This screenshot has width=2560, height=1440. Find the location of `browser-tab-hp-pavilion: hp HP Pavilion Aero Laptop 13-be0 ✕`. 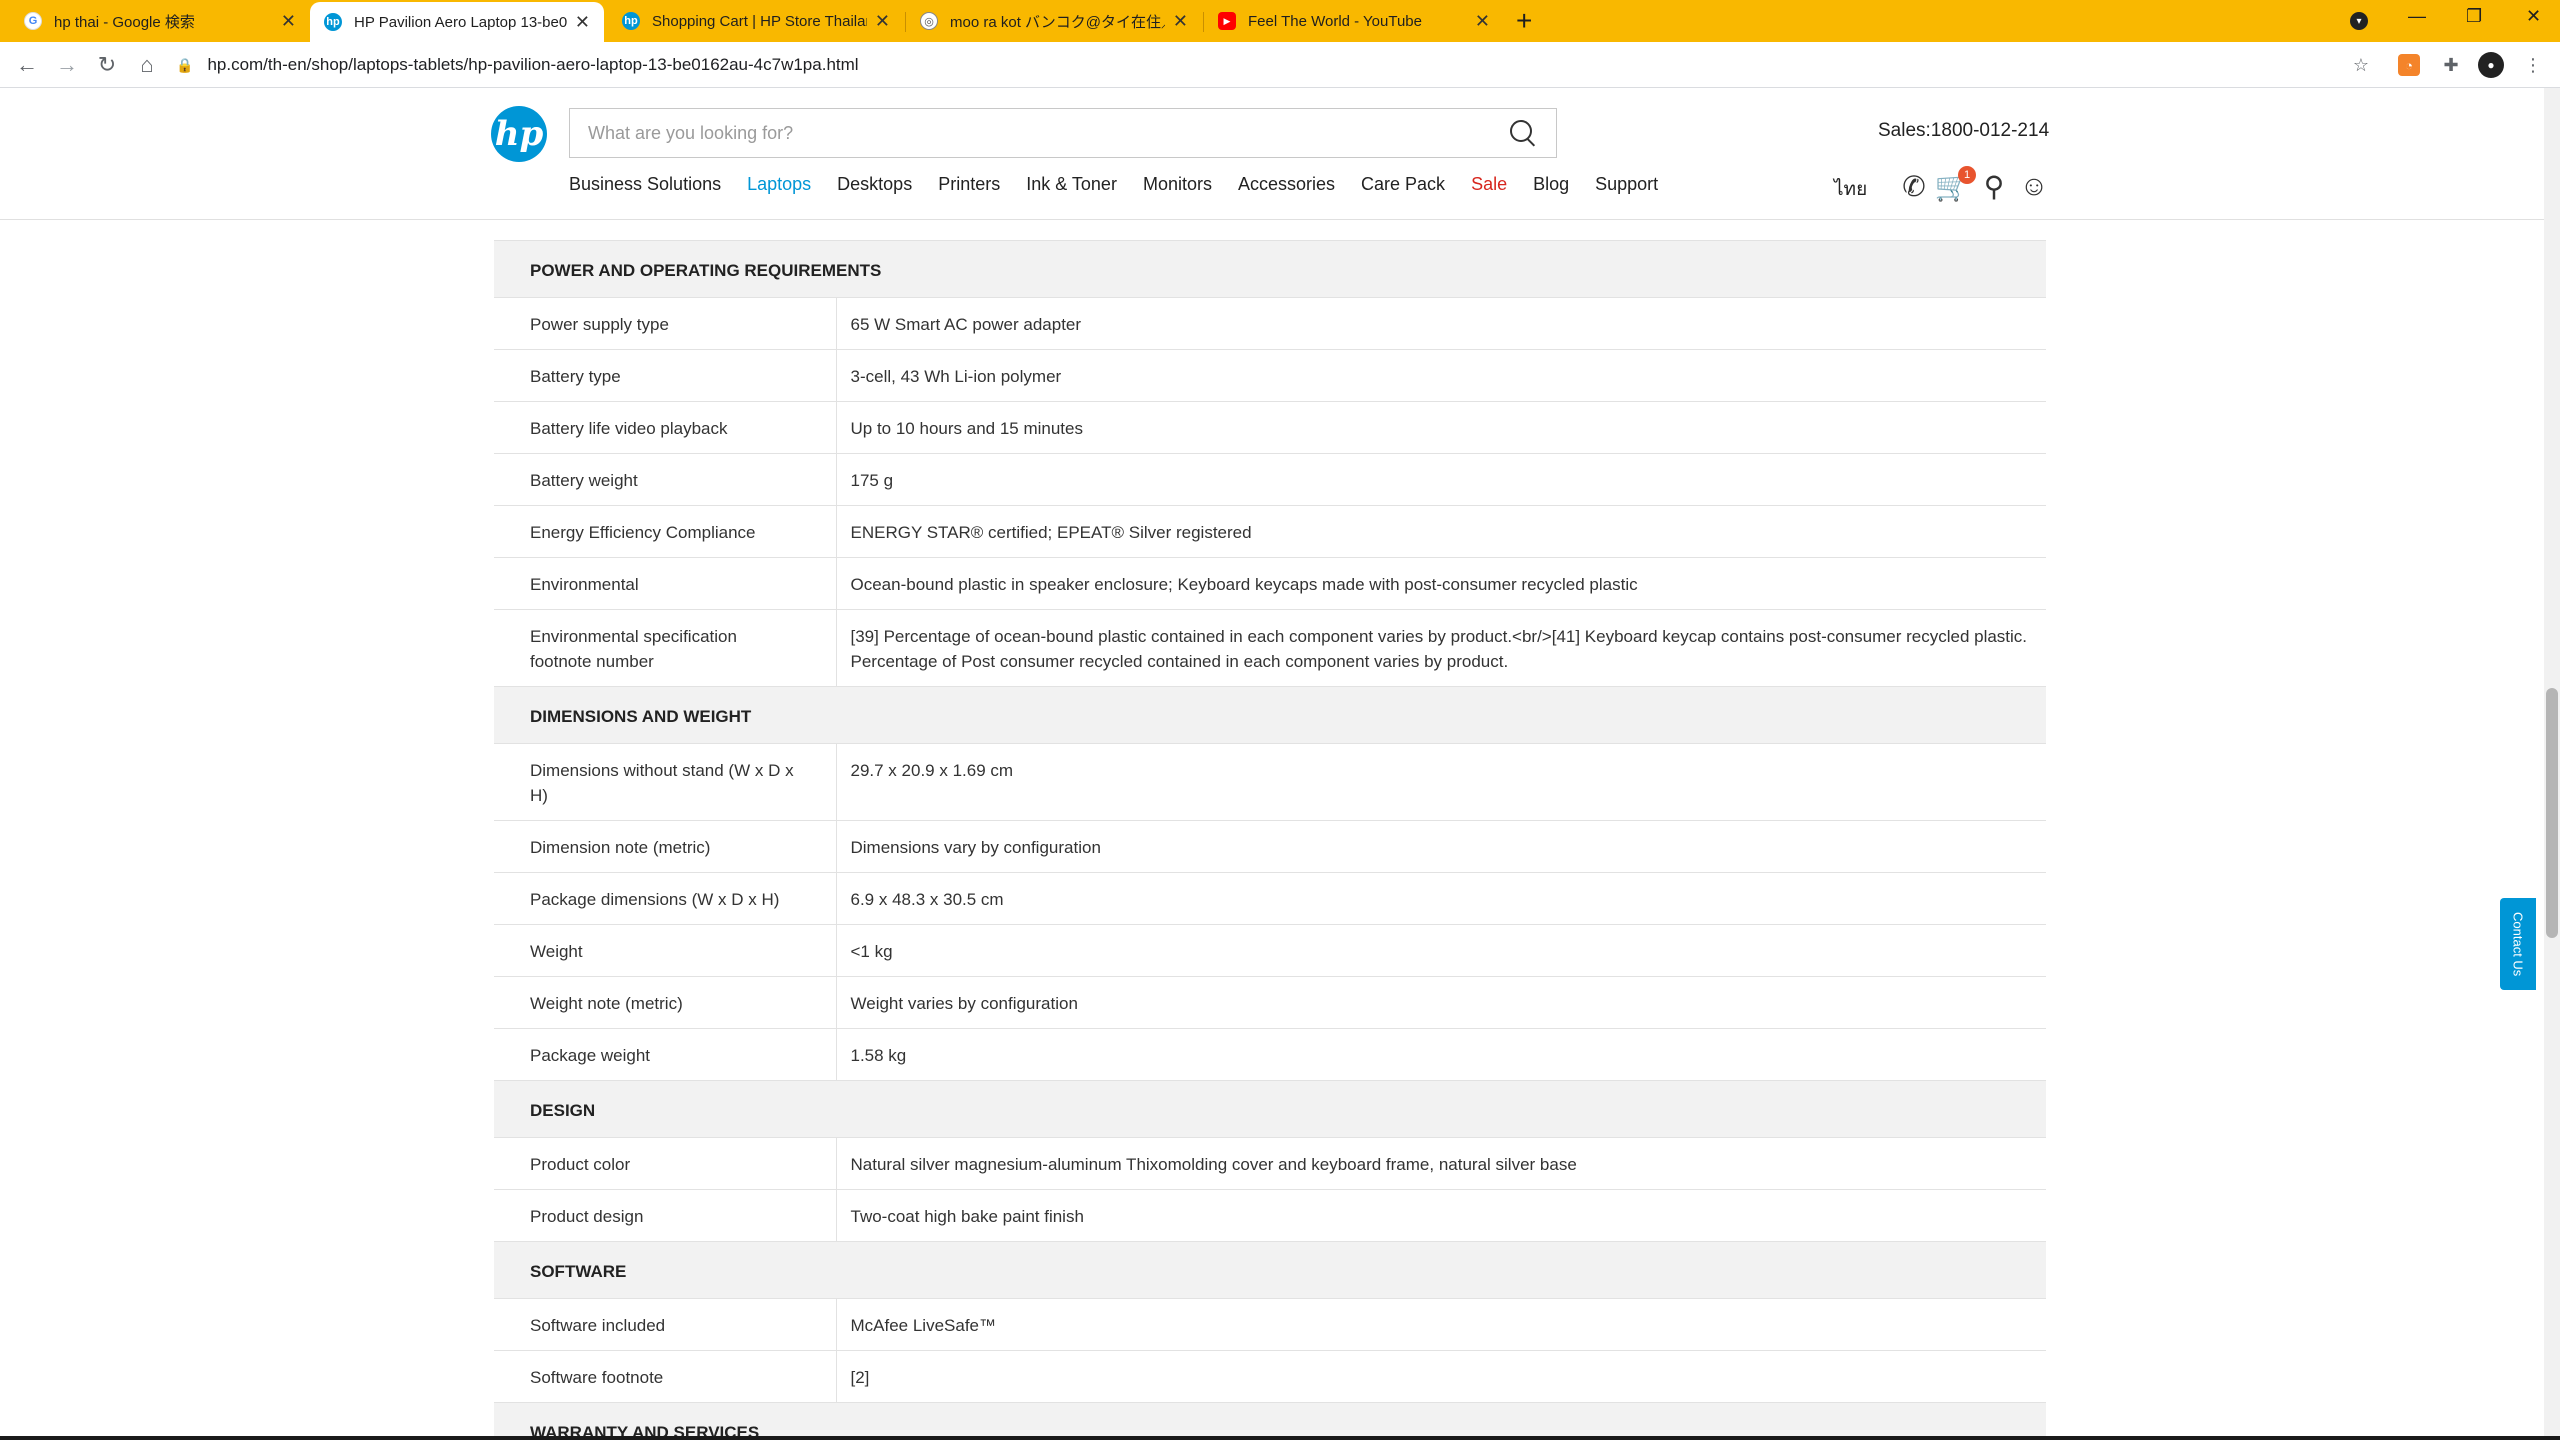

browser-tab-hp-pavilion: hp HP Pavilion Aero Laptop 13-be0 ✕ is located at coordinates (457, 22).